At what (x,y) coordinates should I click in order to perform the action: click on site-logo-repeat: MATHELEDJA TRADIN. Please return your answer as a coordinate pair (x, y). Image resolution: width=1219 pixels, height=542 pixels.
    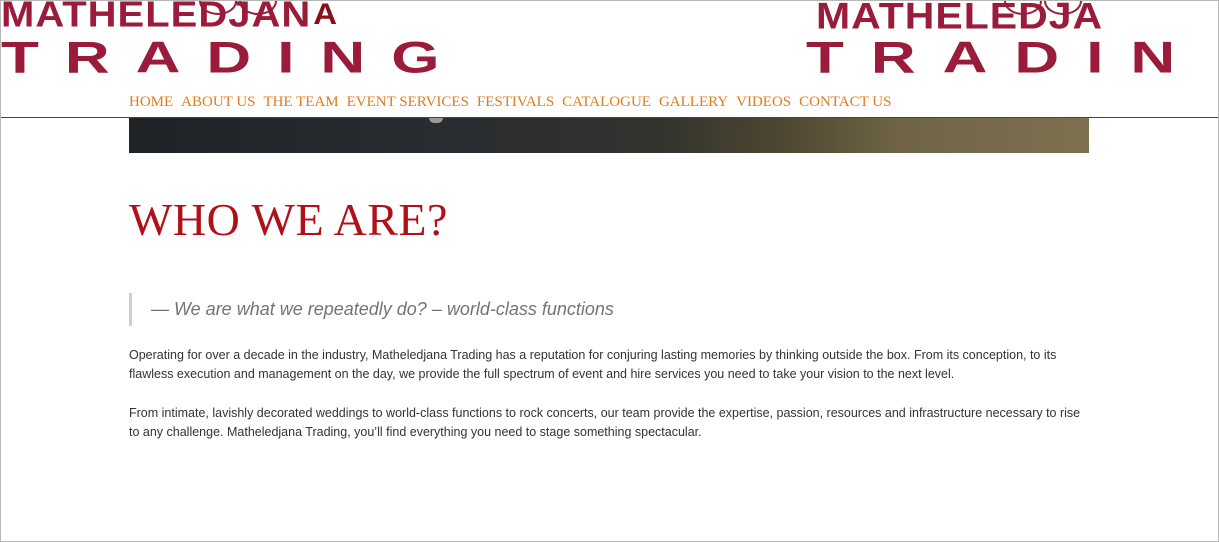
    Looking at the image, I should click on (1012, 46).